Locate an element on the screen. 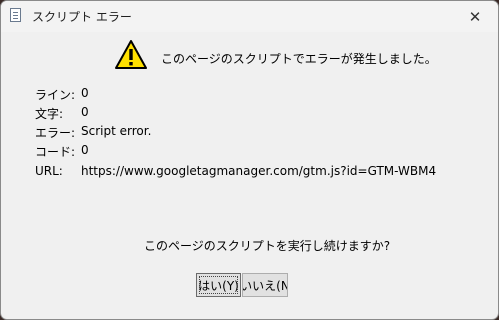 The width and height of the screenshot is (499, 320). url-label: URL: is located at coordinates (49, 171).